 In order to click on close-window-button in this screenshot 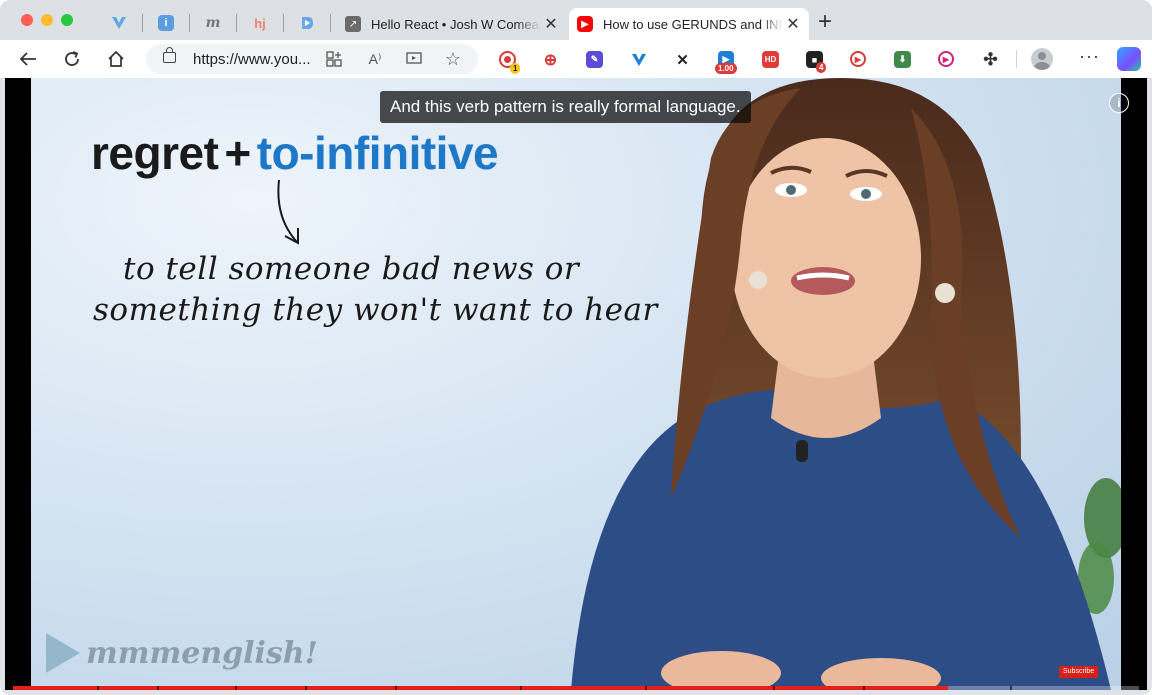, I will do `click(27, 20)`.